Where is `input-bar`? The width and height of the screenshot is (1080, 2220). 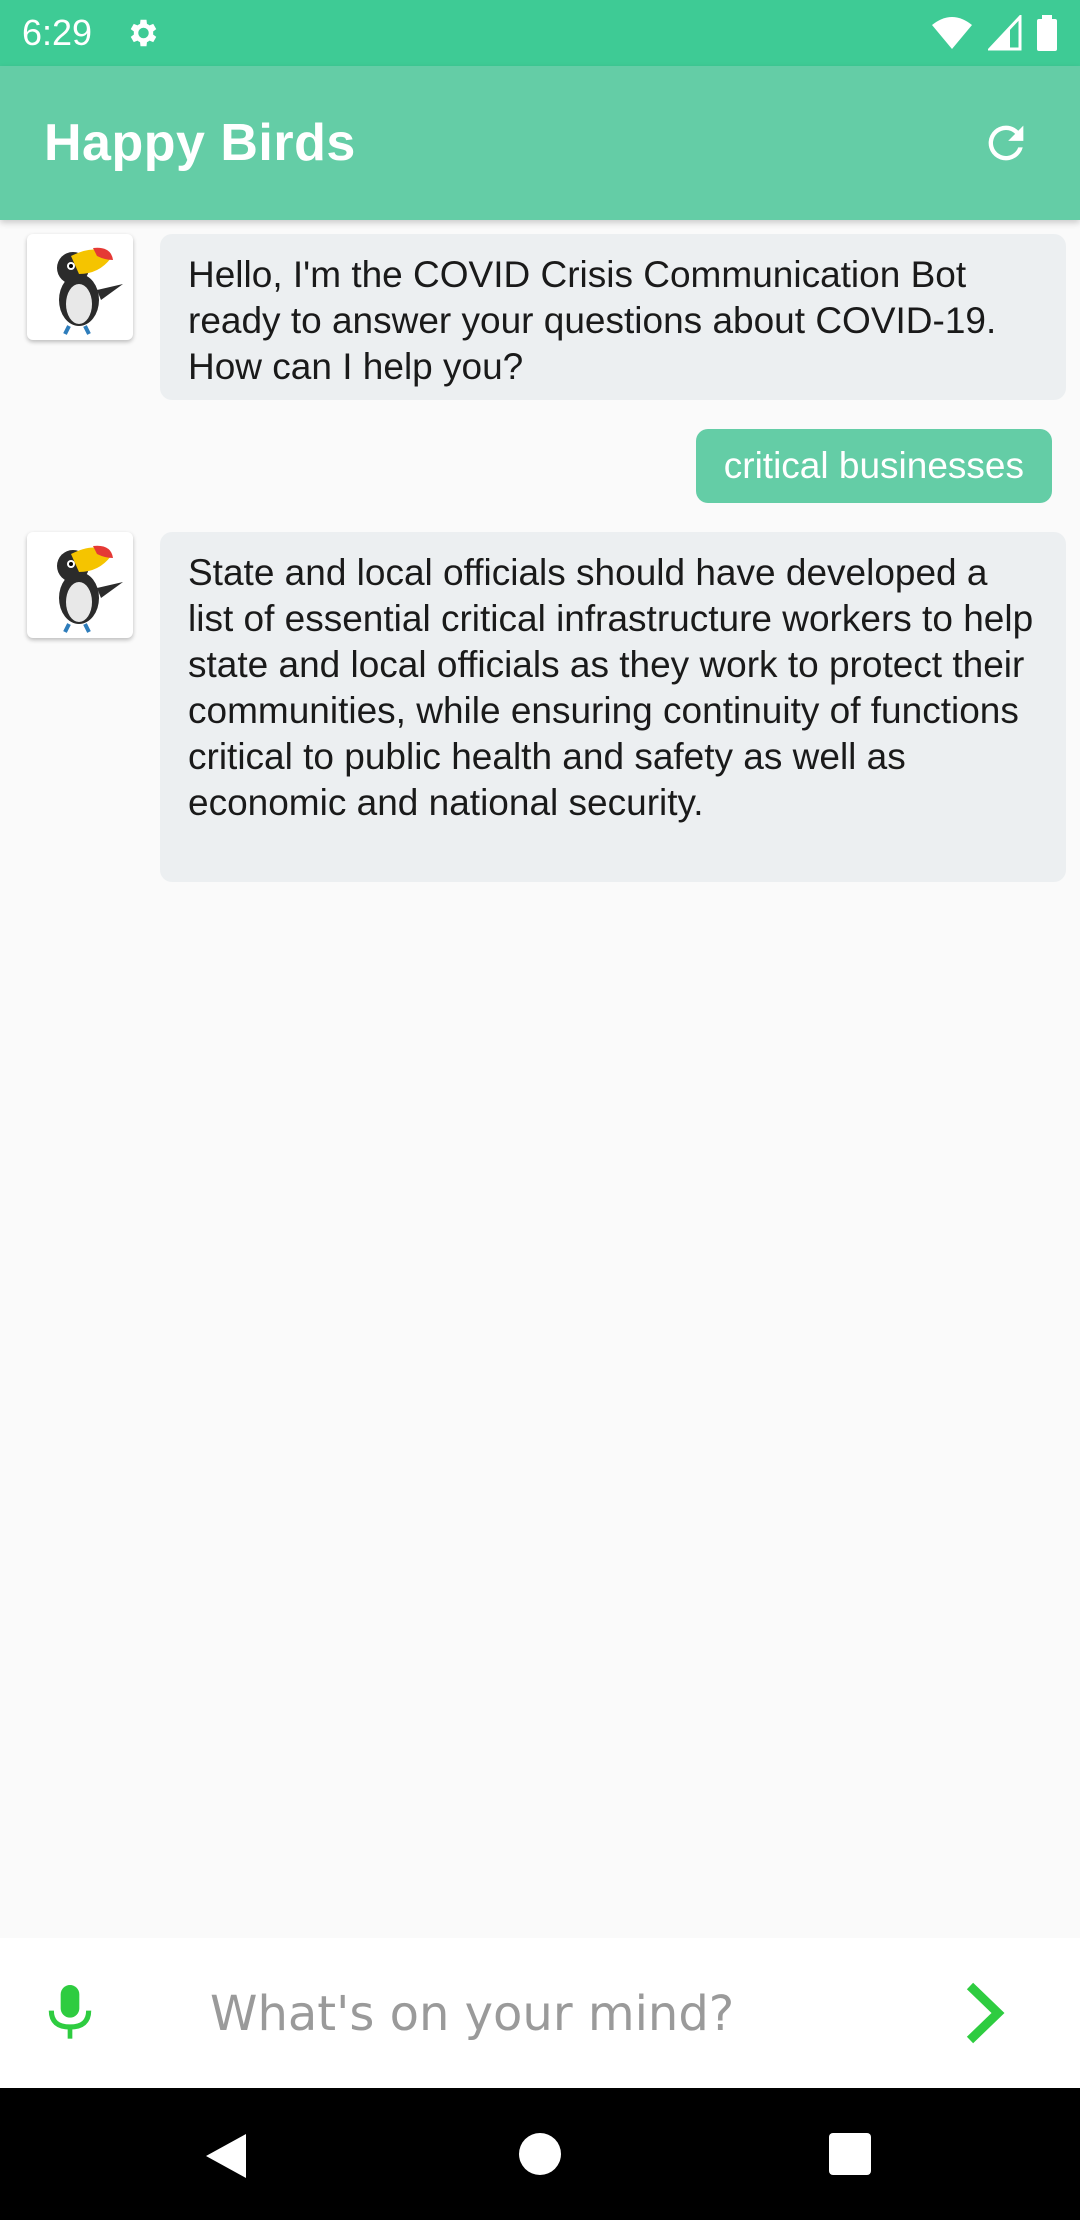
input-bar is located at coordinates (540, 2013).